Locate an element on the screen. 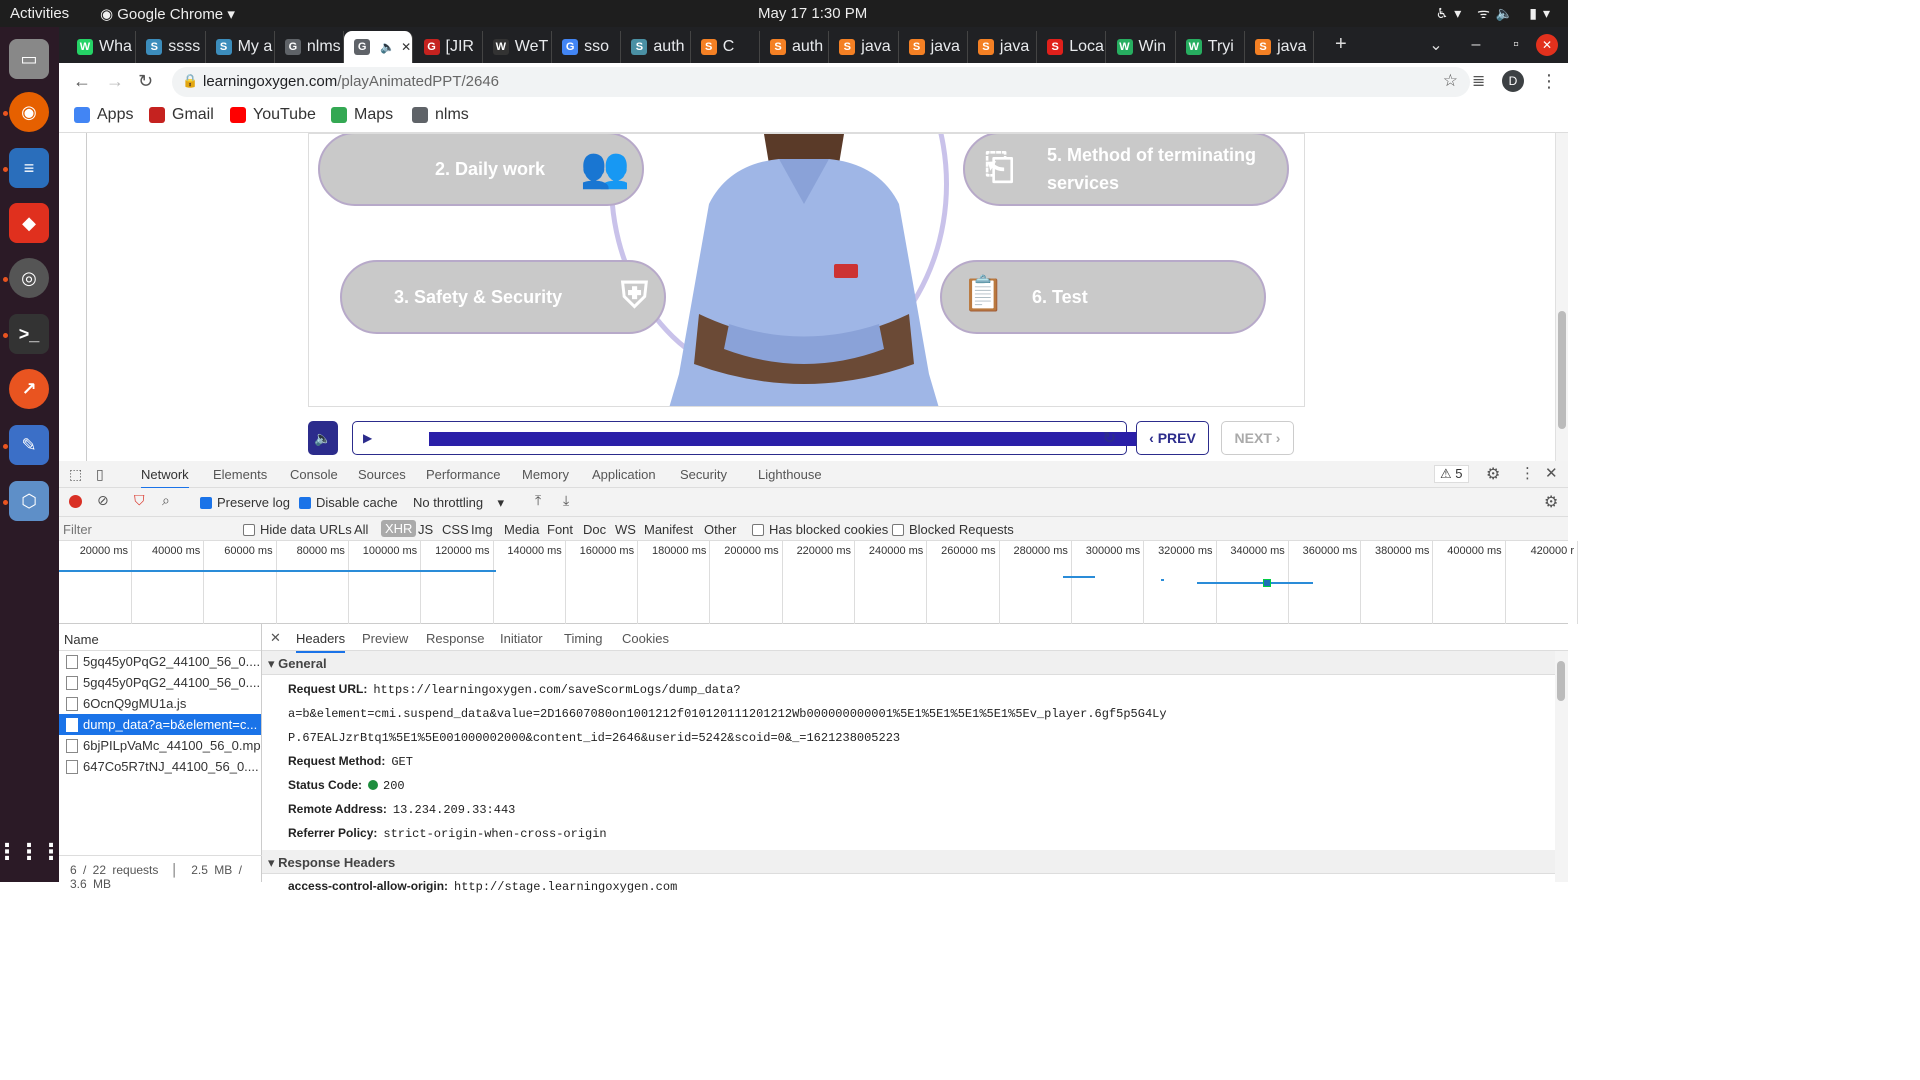 The height and width of the screenshot is (1080, 1920). filter-input is located at coordinates (144, 529).